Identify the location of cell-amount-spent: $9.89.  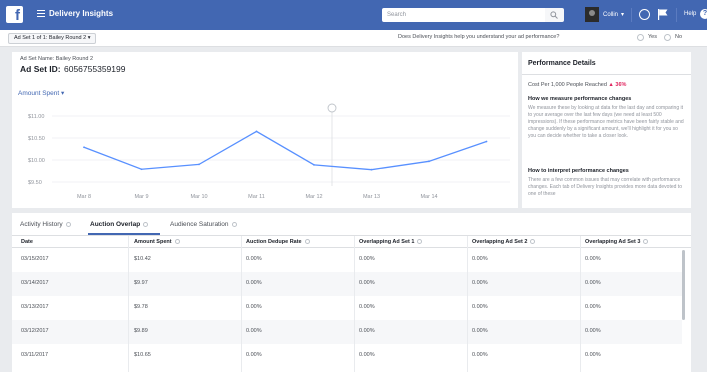
(141, 331).